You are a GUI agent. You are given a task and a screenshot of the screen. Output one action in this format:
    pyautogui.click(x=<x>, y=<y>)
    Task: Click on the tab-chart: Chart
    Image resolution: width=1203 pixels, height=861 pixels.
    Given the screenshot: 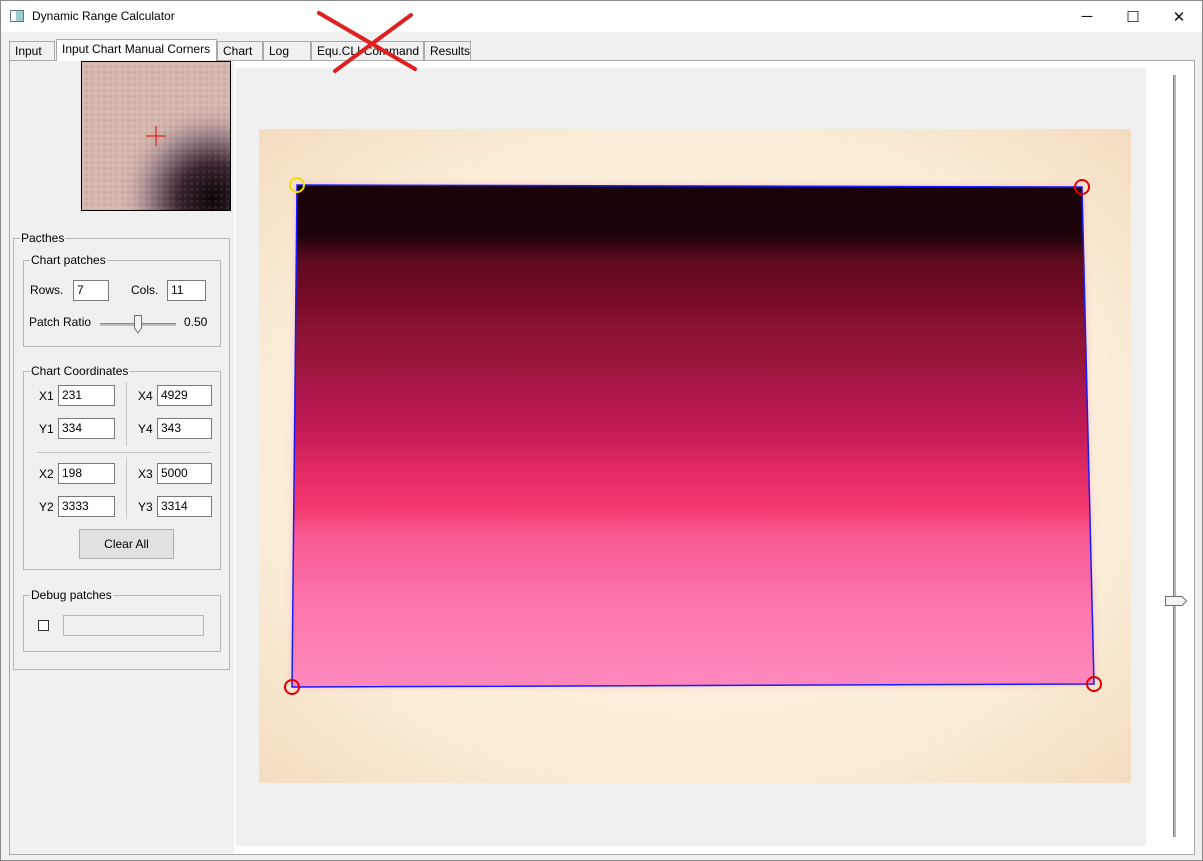 What is the action you would take?
    pyautogui.click(x=240, y=50)
    